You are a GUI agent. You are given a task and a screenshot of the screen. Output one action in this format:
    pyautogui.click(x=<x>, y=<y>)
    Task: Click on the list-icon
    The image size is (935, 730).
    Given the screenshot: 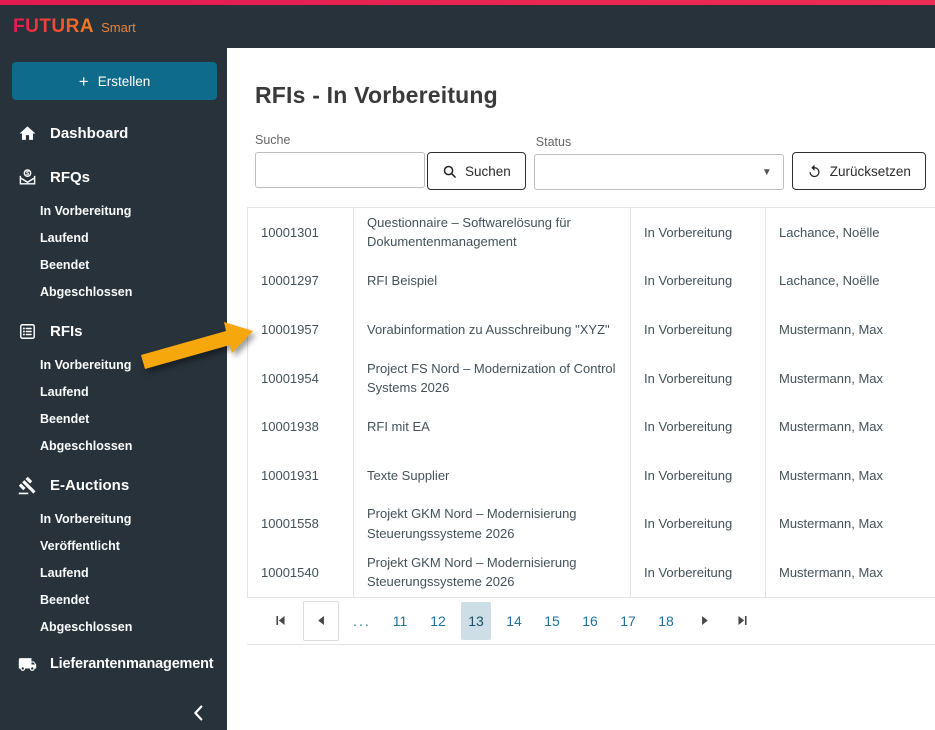 What is the action you would take?
    pyautogui.click(x=27, y=331)
    